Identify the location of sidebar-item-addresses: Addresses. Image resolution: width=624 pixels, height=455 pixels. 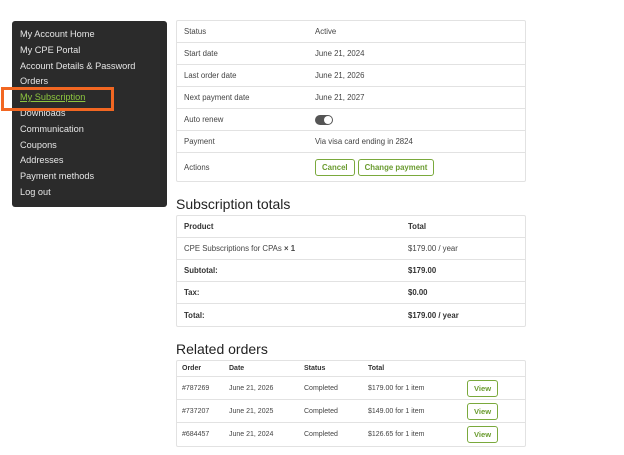
(89, 161).